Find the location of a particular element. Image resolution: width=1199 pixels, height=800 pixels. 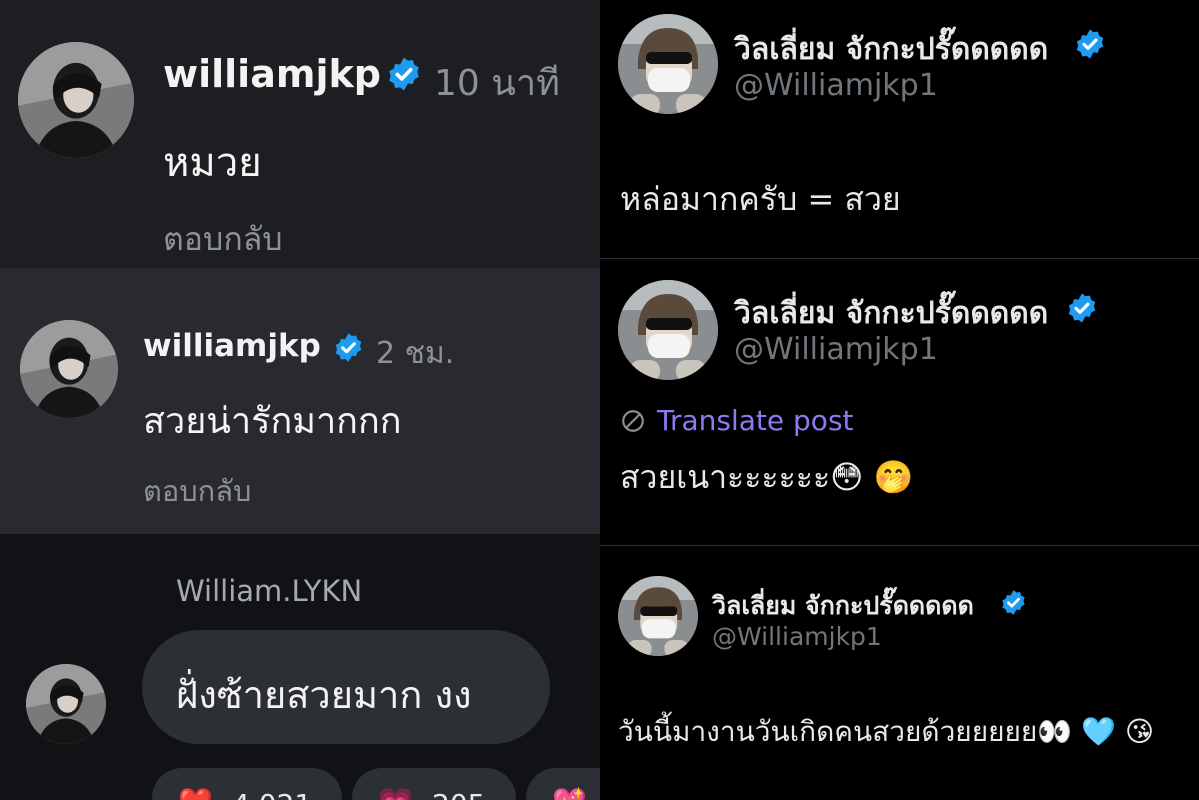

face-blowing-kiss-icon: 😘 is located at coordinates (1139, 731).